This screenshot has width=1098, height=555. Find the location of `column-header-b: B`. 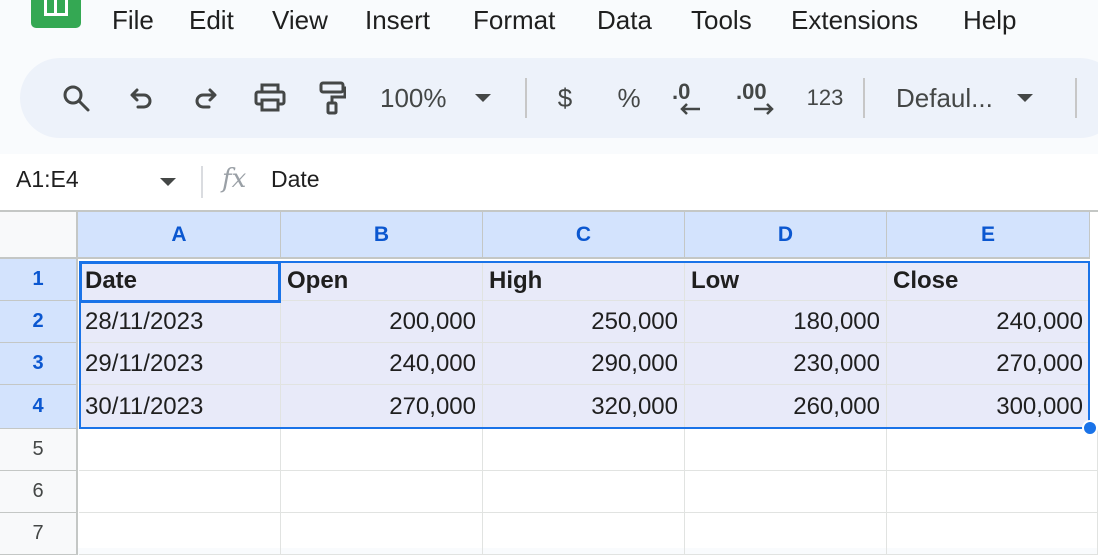

column-header-b: B is located at coordinates (382, 235).